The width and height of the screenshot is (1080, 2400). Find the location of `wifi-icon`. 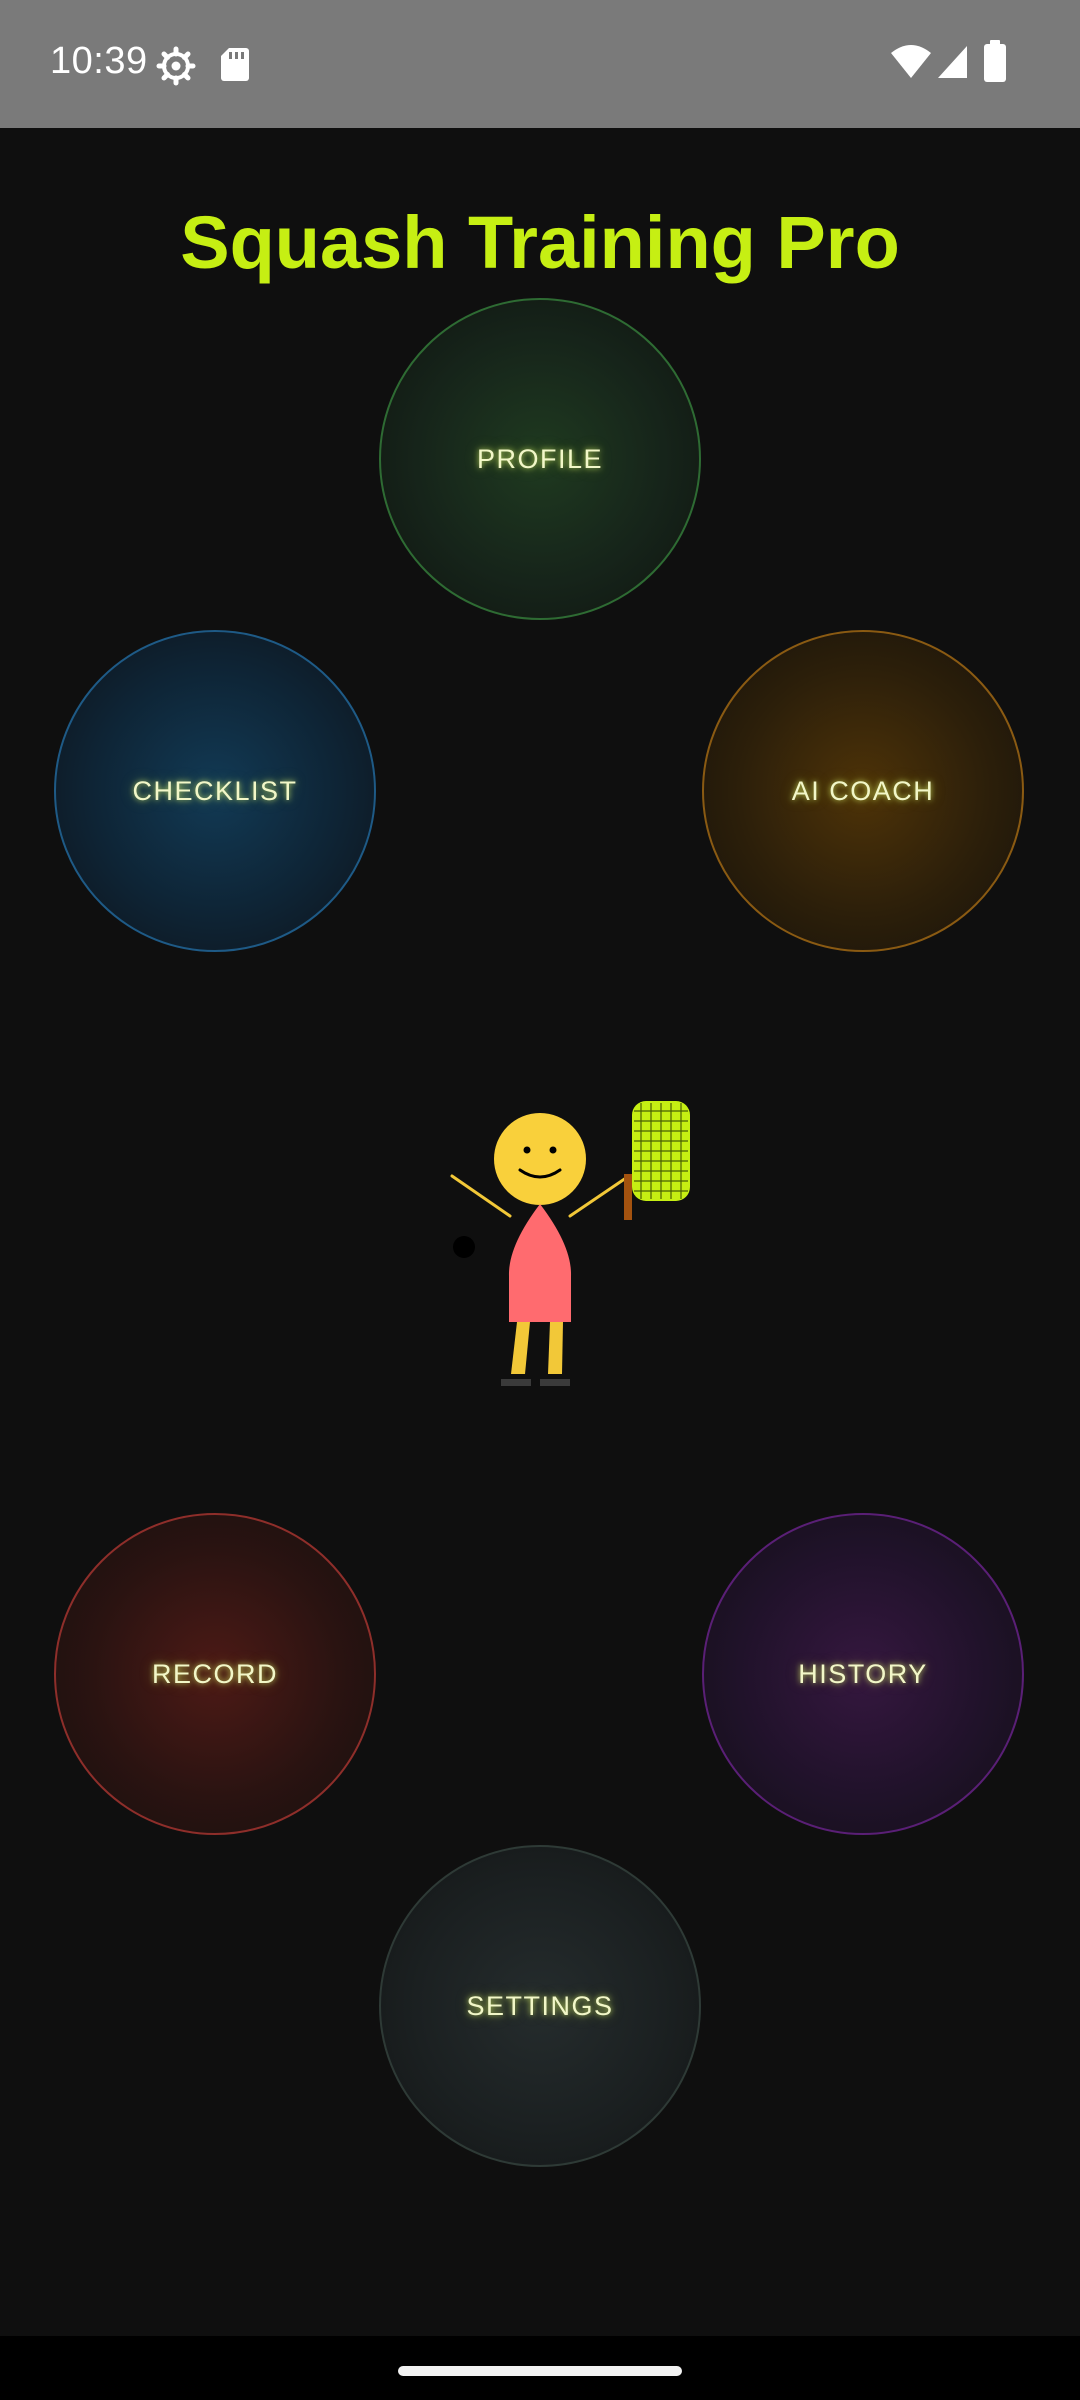

wifi-icon is located at coordinates (911, 61).